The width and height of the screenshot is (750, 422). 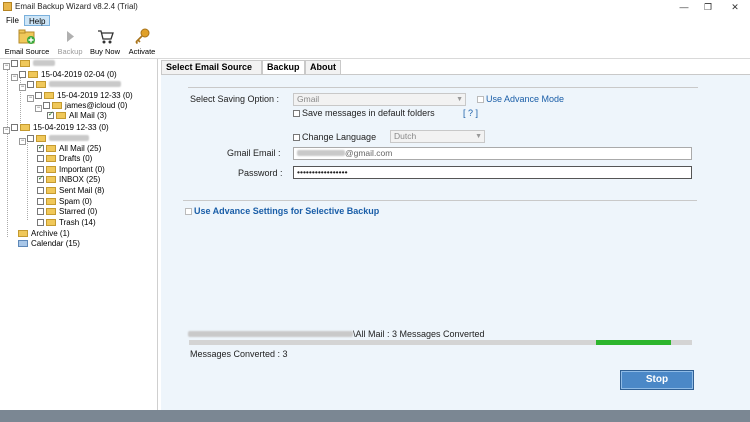 What do you see at coordinates (64, 159) in the screenshot?
I see `tree-folder-drafts: Drafts (0)` at bounding box center [64, 159].